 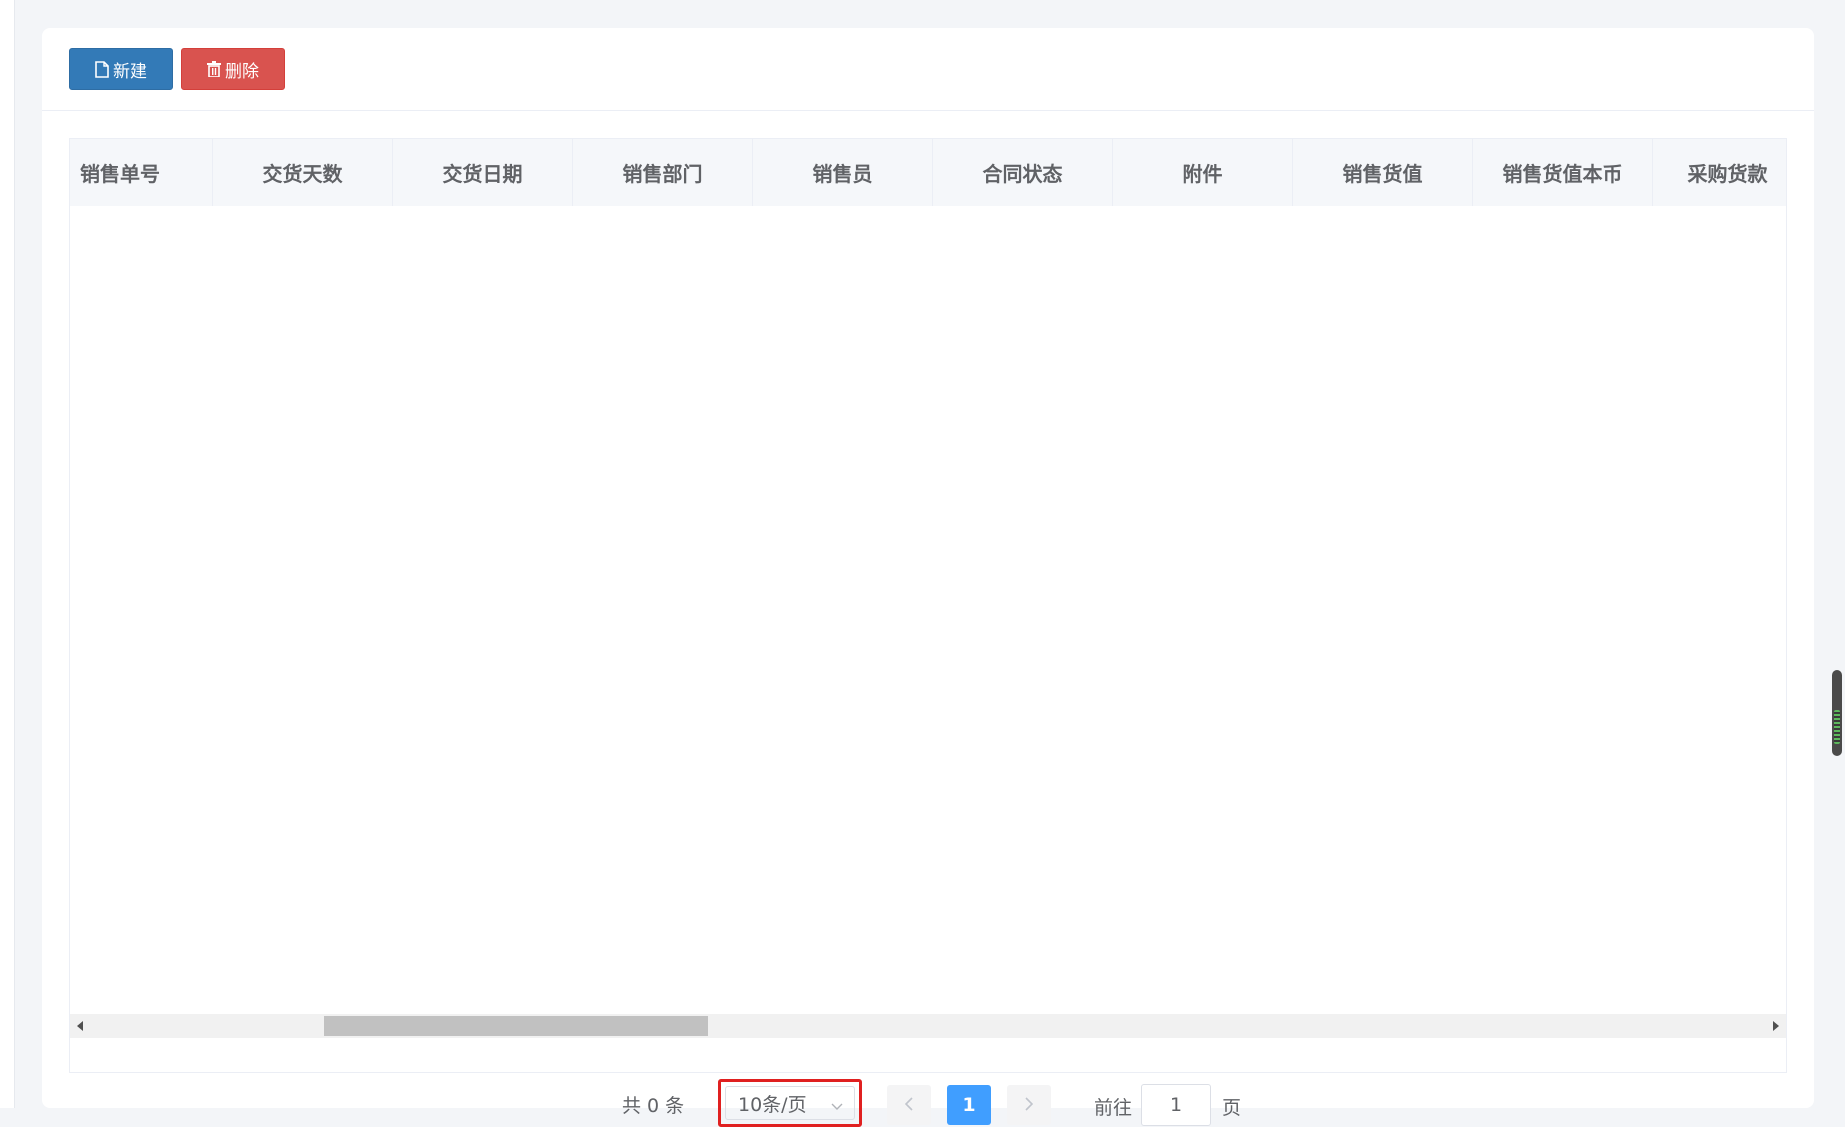 What do you see at coordinates (928, 1026) in the screenshot?
I see `horizontal-scrollbar` at bounding box center [928, 1026].